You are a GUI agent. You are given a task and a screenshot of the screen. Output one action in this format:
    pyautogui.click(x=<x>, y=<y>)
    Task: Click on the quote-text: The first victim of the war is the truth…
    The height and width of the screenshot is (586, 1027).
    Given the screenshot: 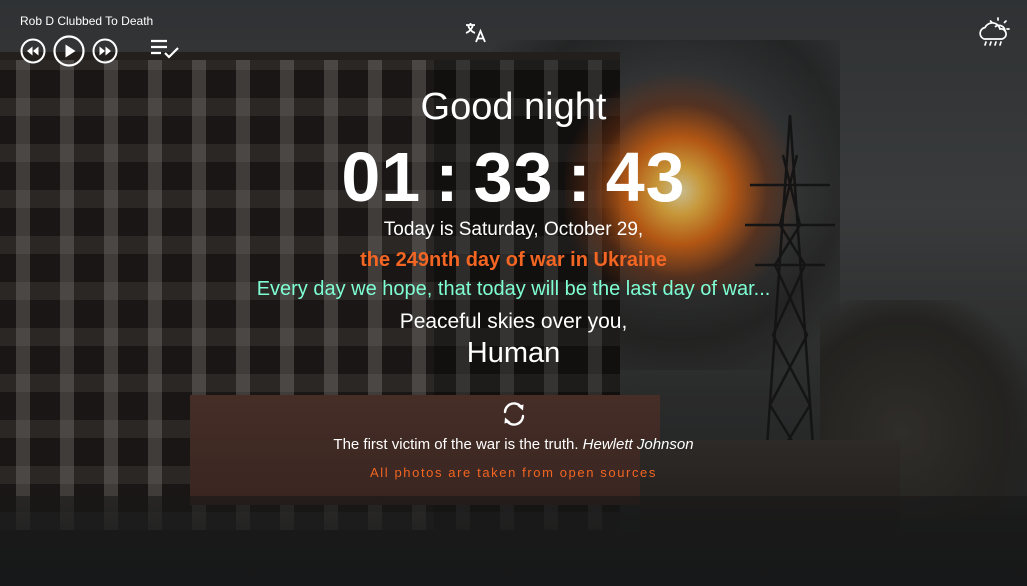 What is the action you would take?
    pyautogui.click(x=456, y=444)
    